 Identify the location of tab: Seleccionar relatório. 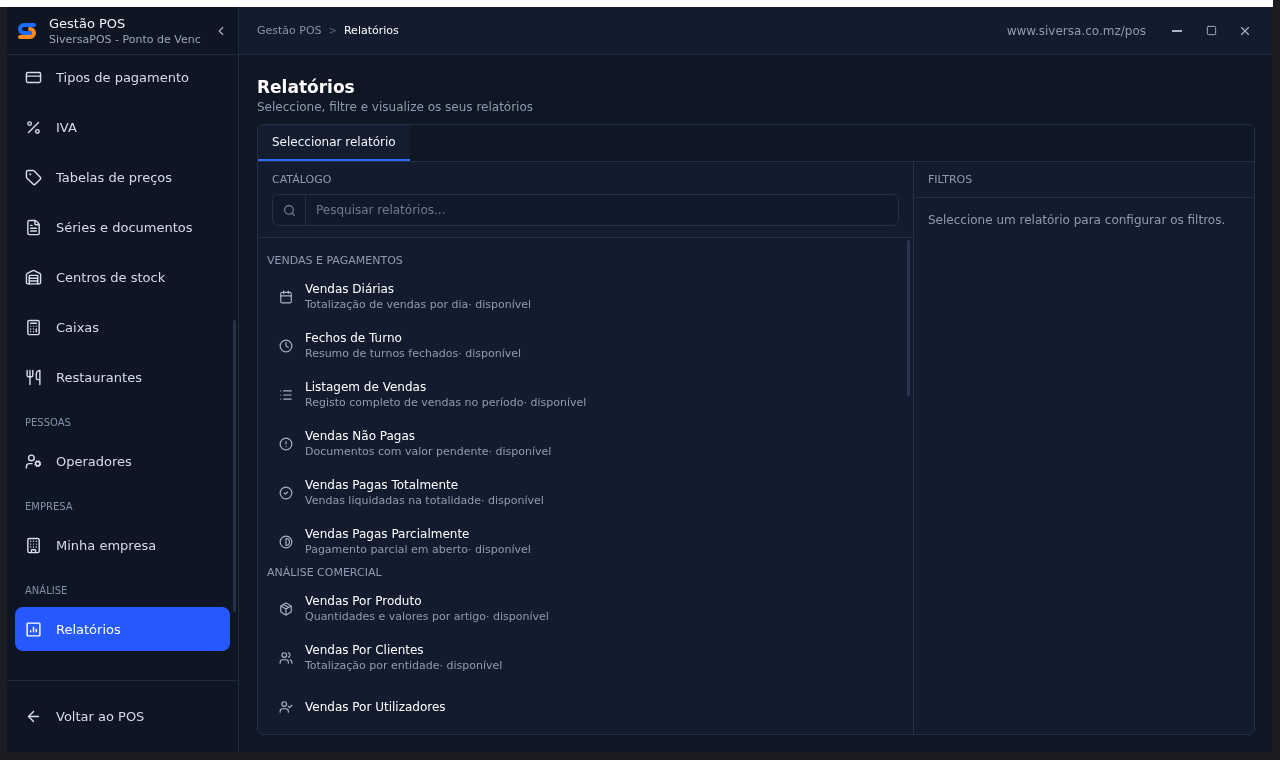
(334, 143).